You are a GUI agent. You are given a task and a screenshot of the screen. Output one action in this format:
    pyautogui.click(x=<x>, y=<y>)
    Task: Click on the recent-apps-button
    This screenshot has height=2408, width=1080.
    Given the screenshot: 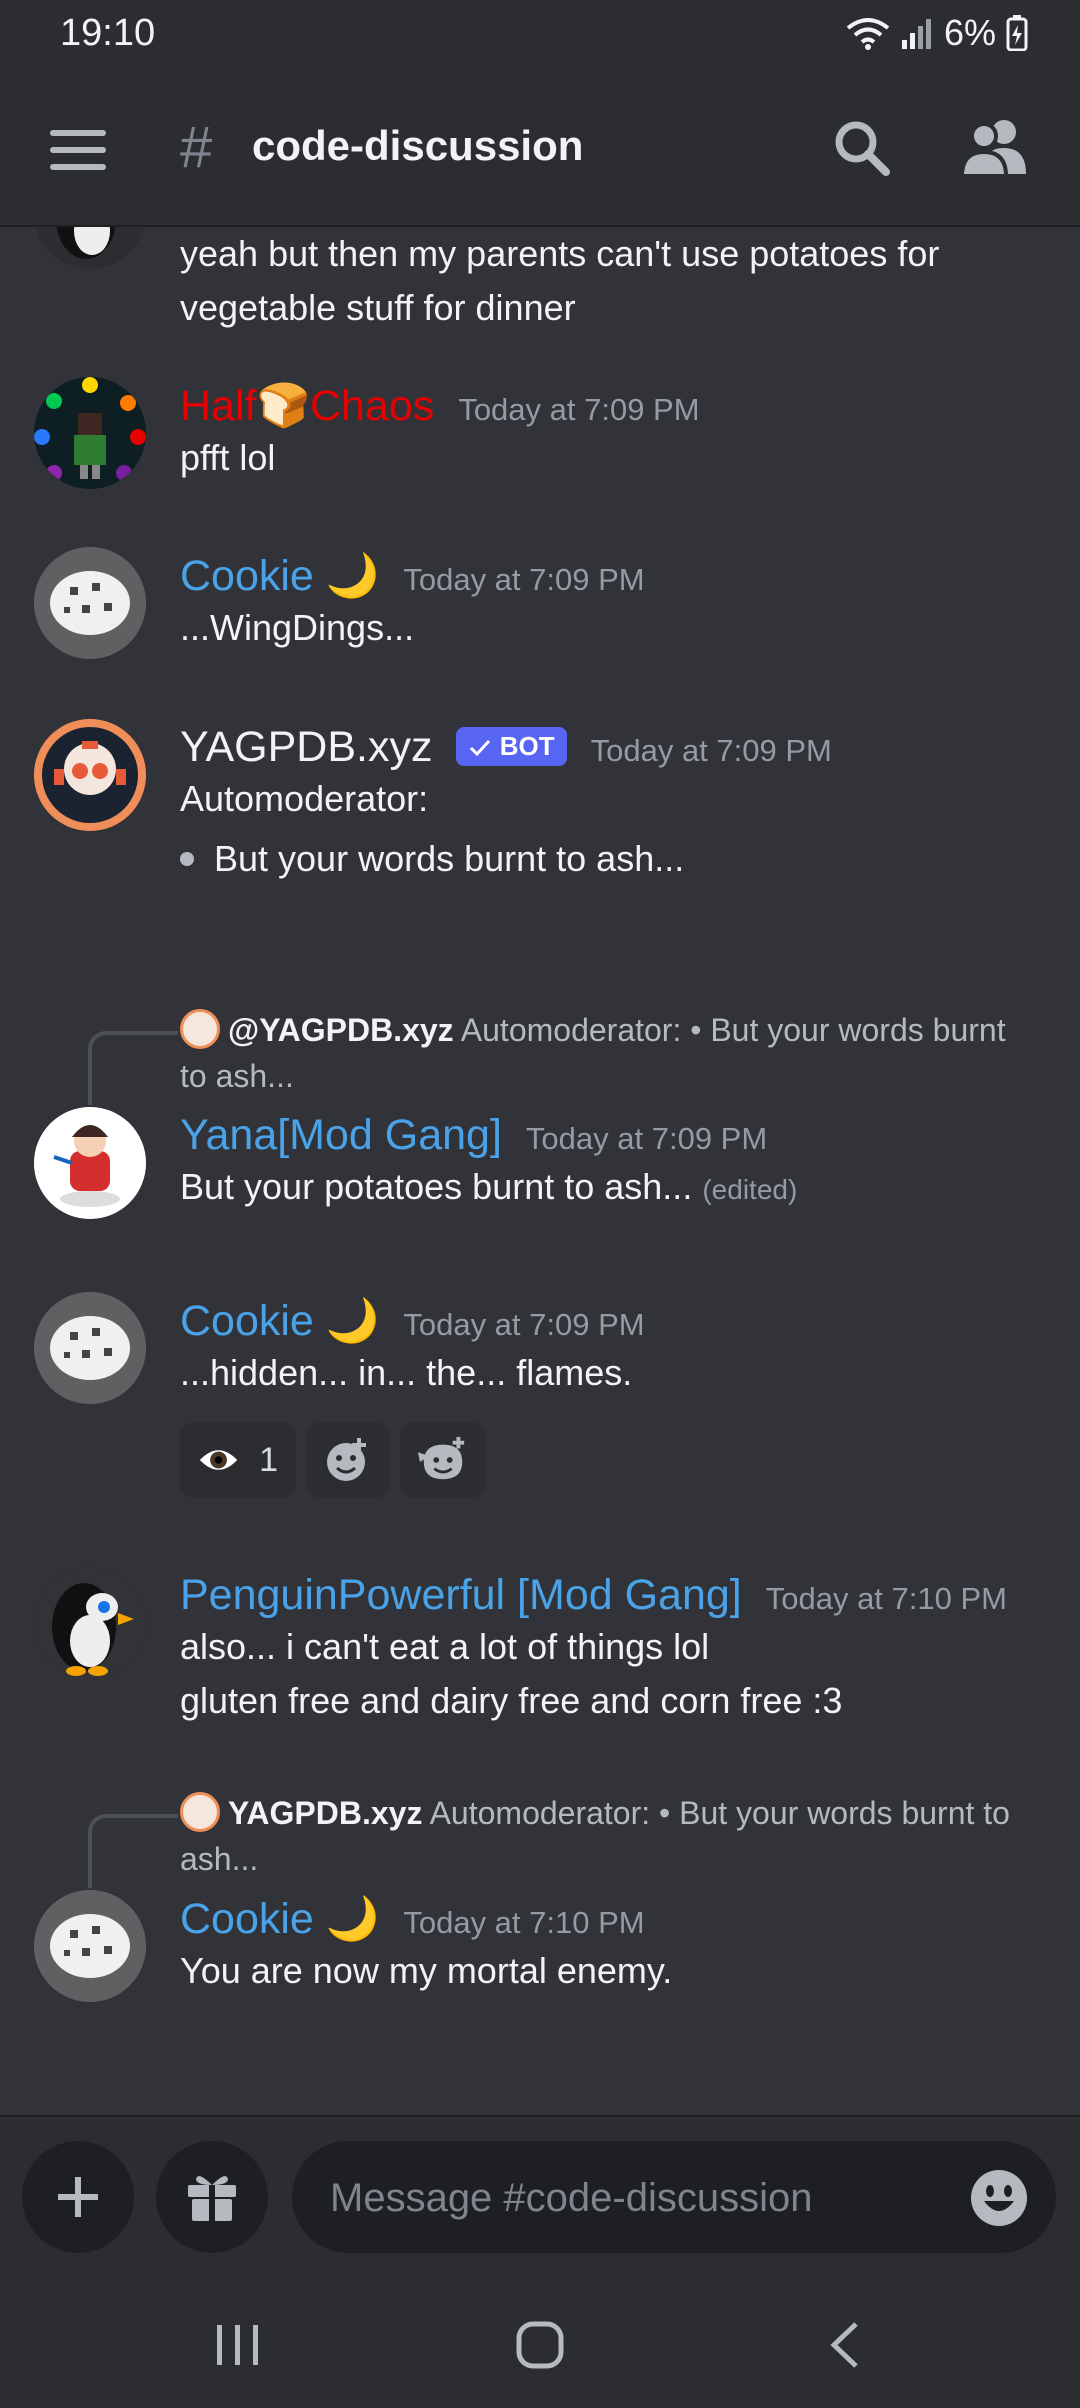 What is the action you would take?
    pyautogui.click(x=238, y=2345)
    